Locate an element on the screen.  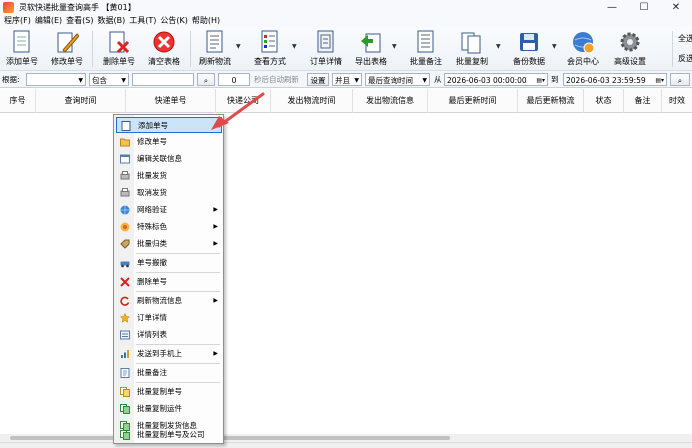
date-search-button: ⌕ is located at coordinates (680, 79).